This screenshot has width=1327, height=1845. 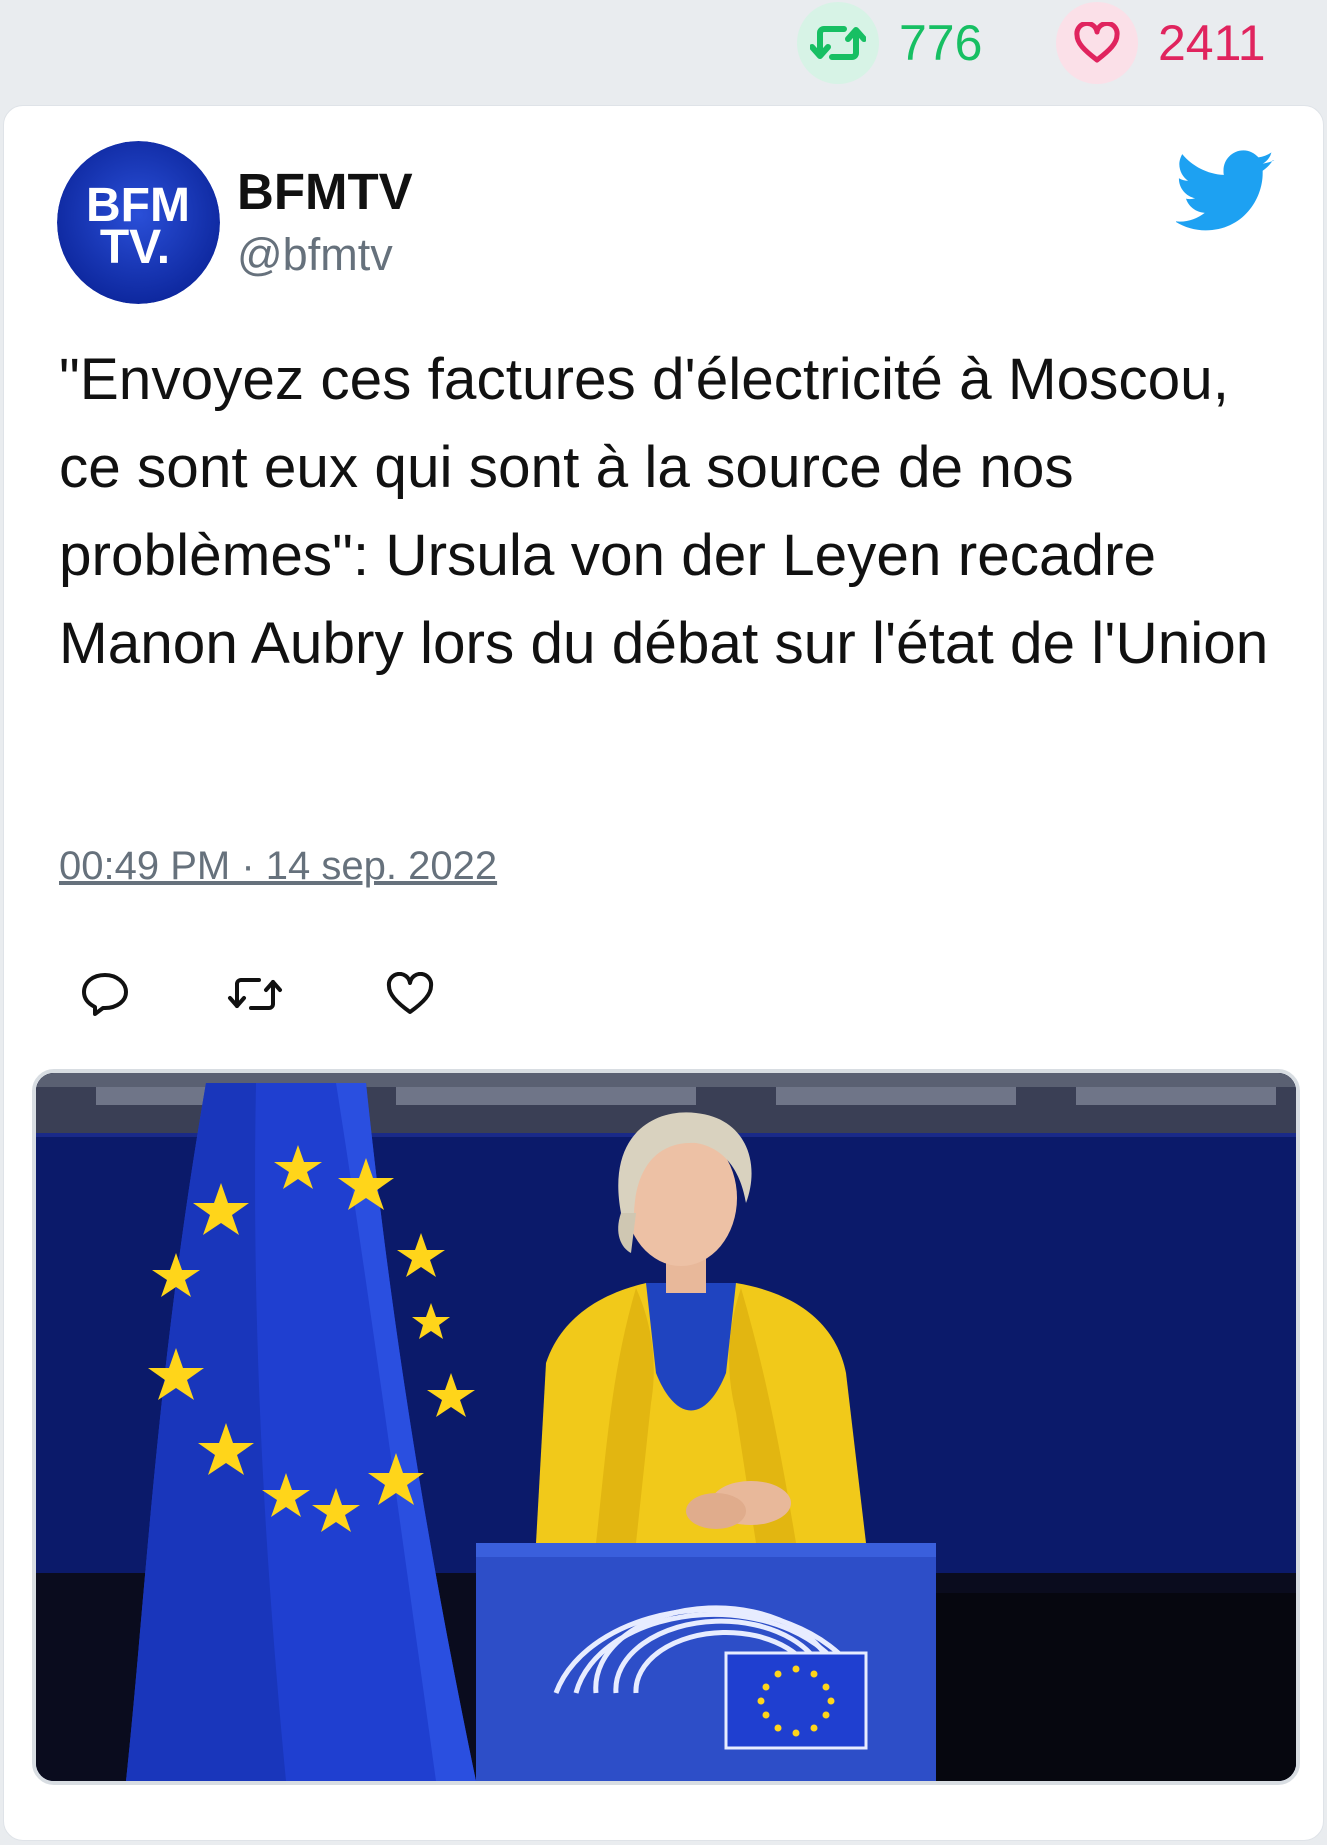 I want to click on author-name: BFMTV, so click(x=325, y=191).